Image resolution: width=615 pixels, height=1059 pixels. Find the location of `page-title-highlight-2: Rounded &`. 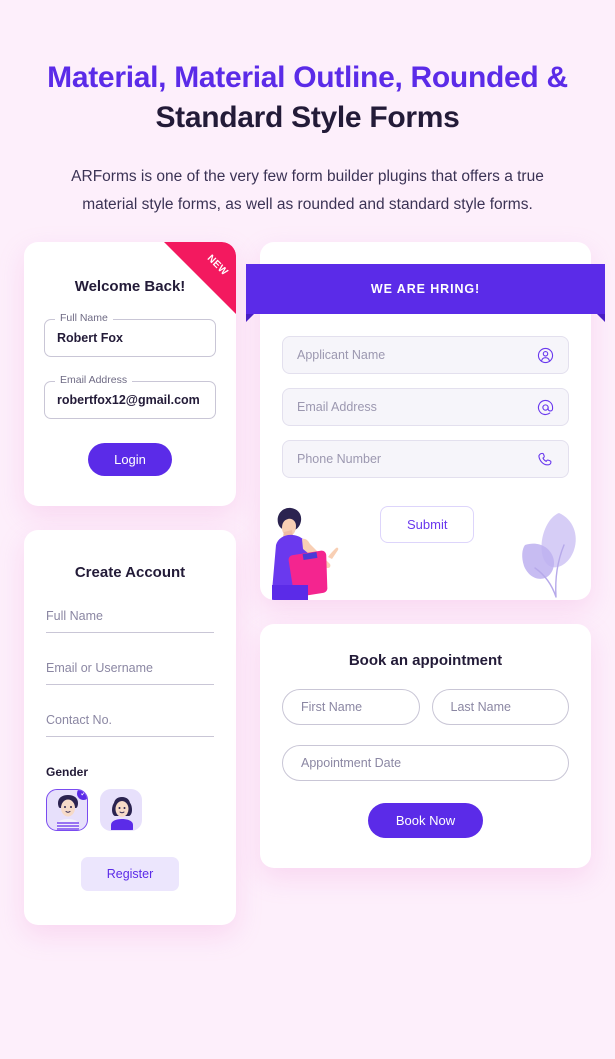

page-title-highlight-2: Rounded & is located at coordinates (489, 77).